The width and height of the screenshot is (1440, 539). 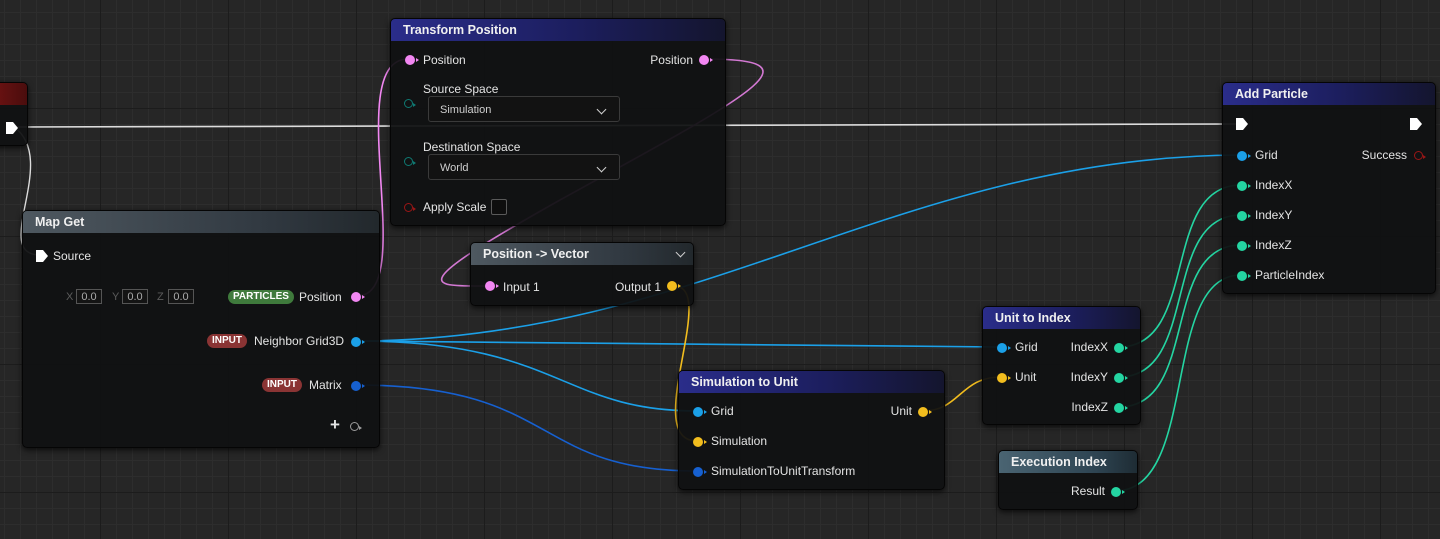 I want to click on node-position-to-vector: Position -> Vector Input 1 Output 1, so click(x=582, y=274).